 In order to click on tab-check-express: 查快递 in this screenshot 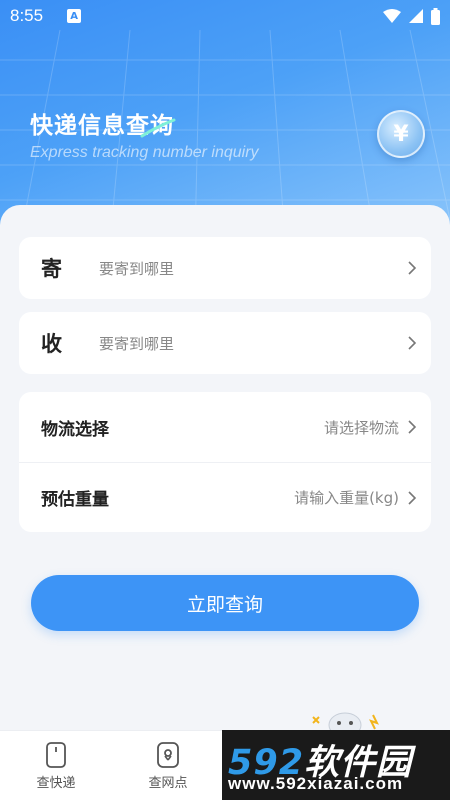, I will do `click(56, 765)`.